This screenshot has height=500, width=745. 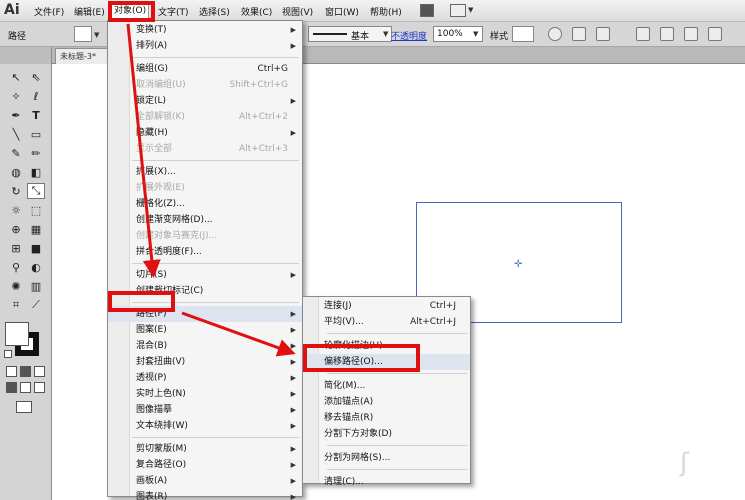 What do you see at coordinates (205, 362) in the screenshot?
I see `object-menu-item: 封套扭曲(V) ▶` at bounding box center [205, 362].